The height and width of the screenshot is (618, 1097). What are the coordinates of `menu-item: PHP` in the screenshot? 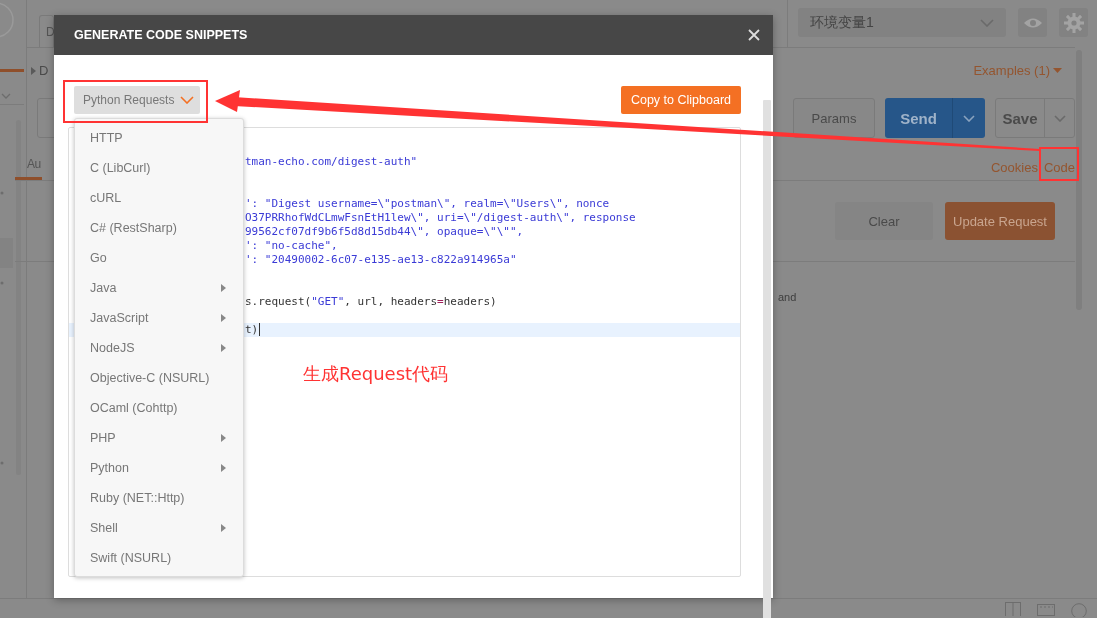 It's located at (103, 438).